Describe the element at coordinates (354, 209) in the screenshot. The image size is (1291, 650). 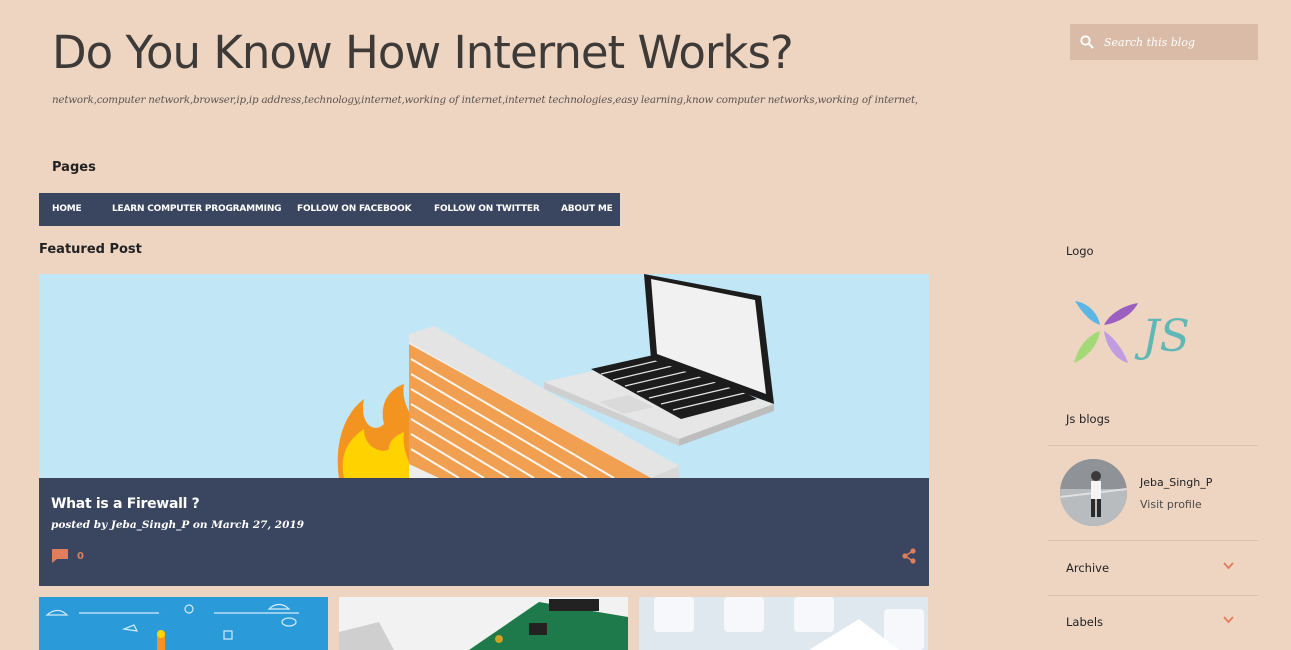
I see `nav-item-facebook: FOLLOW ON FACEBOOK` at that location.